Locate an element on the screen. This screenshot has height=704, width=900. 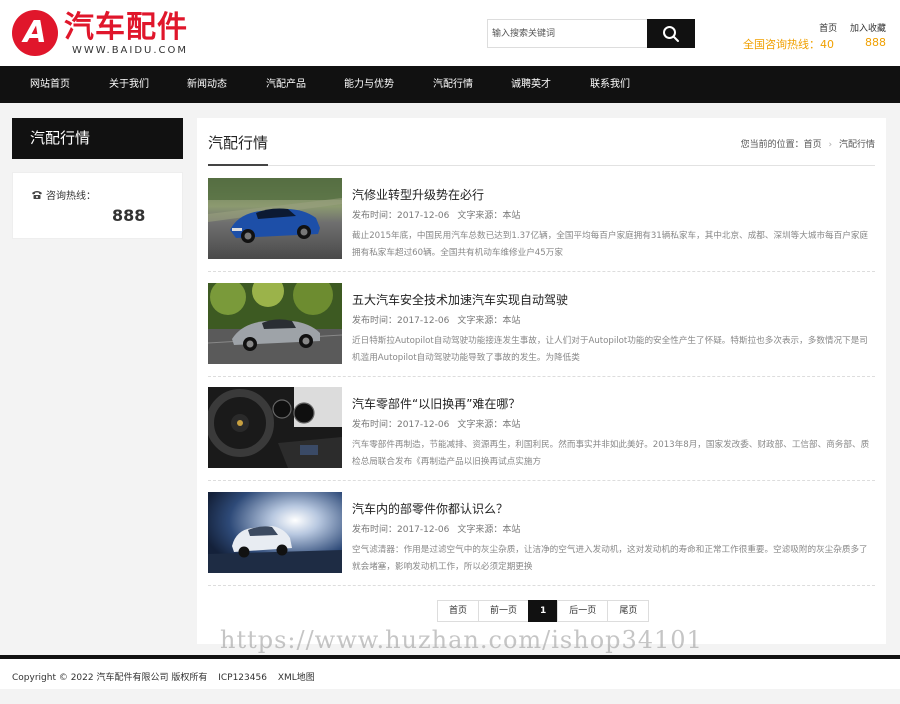
hotline-label: 全国咨询热线：40 is located at coordinates (788, 44).